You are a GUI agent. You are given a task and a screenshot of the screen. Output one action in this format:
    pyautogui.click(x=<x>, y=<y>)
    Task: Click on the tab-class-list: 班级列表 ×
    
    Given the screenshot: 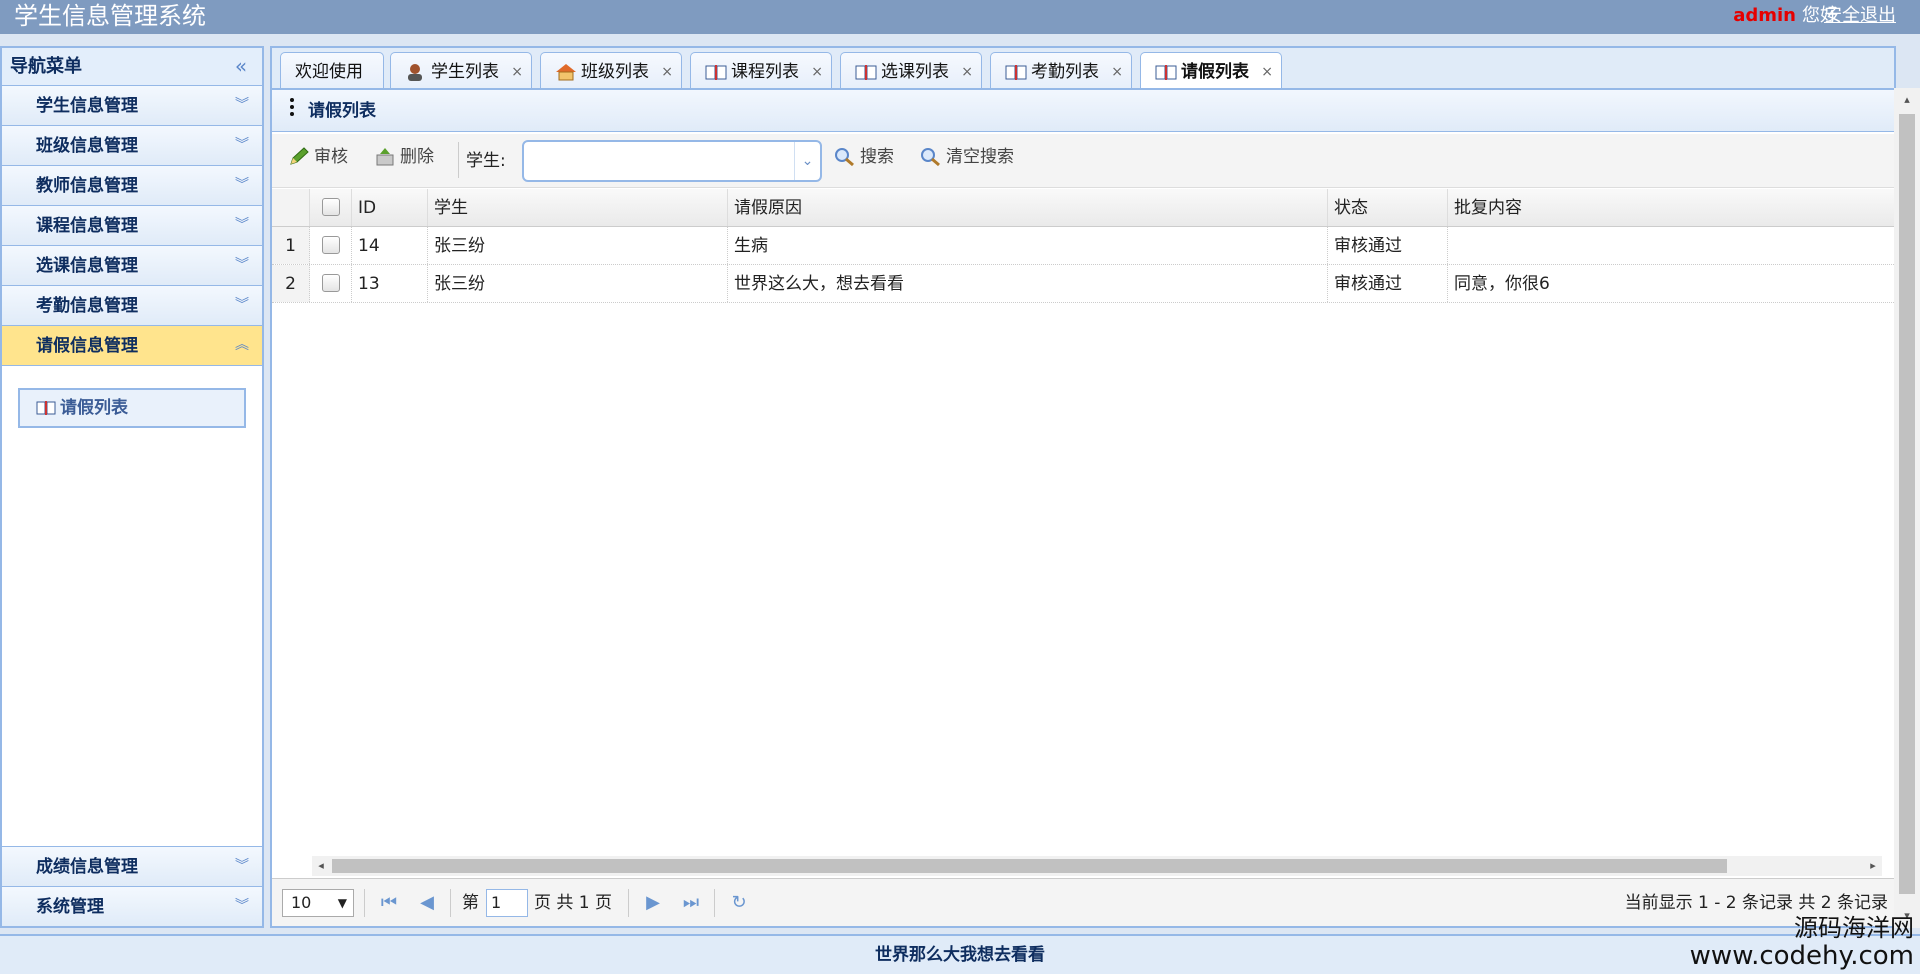 What is the action you would take?
    pyautogui.click(x=611, y=71)
    